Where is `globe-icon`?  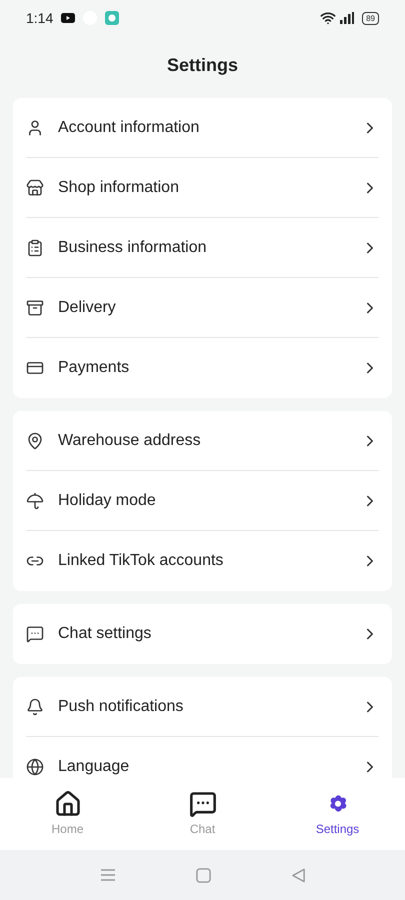
globe-icon is located at coordinates (35, 767).